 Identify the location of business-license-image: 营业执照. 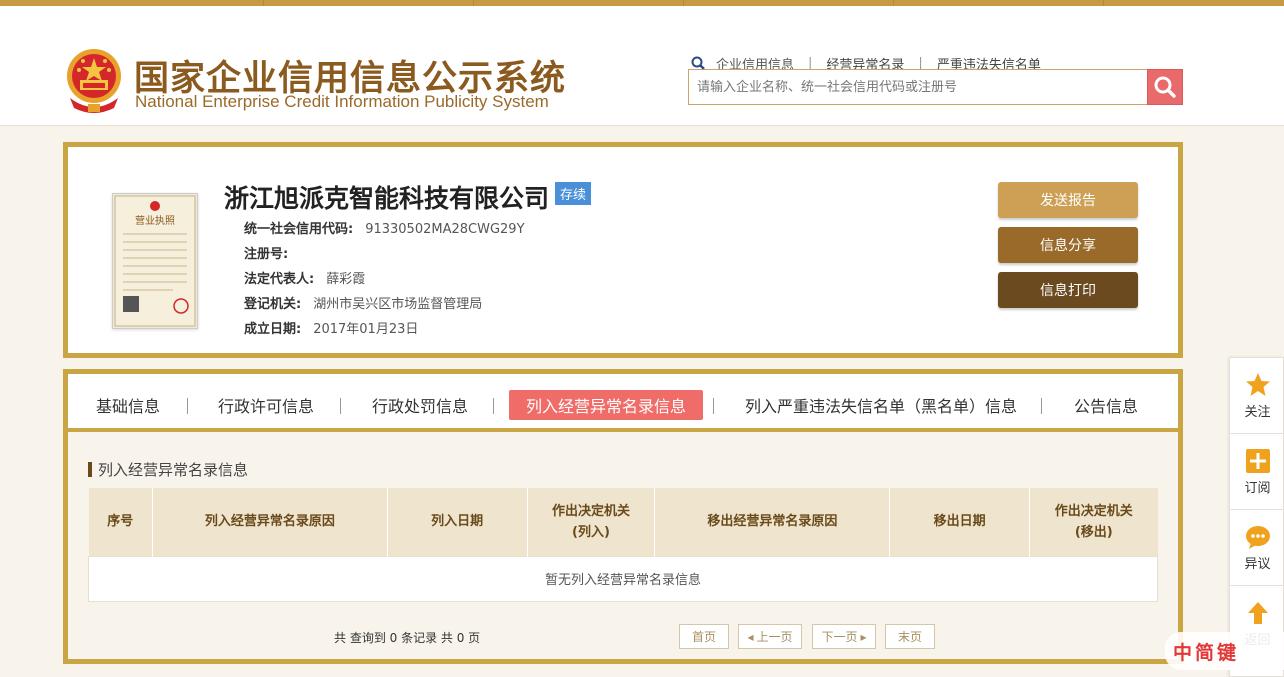
(155, 261).